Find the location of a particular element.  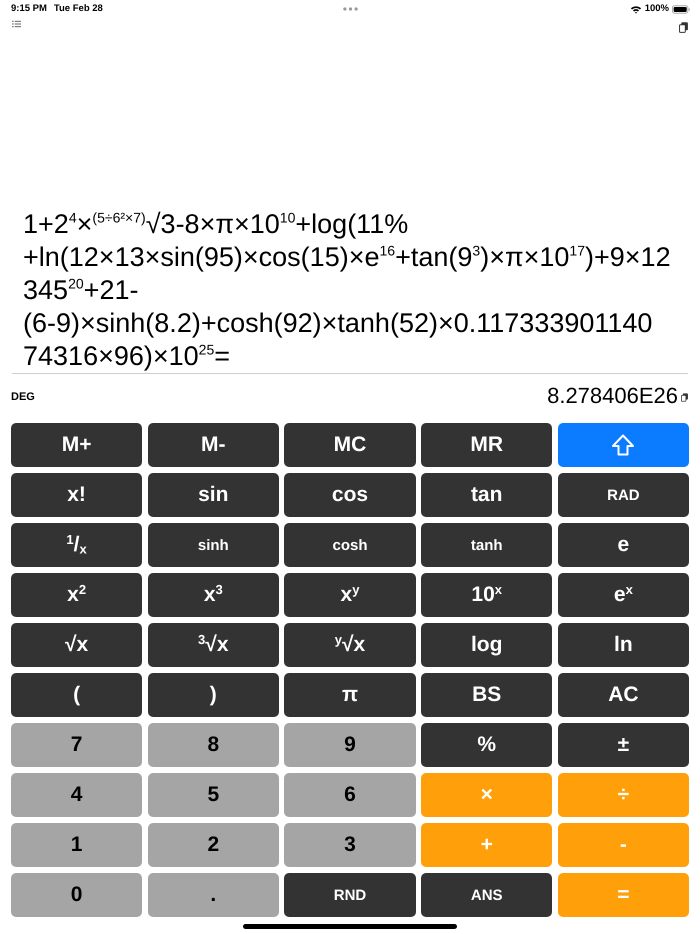

calculator-key: ) is located at coordinates (213, 695).